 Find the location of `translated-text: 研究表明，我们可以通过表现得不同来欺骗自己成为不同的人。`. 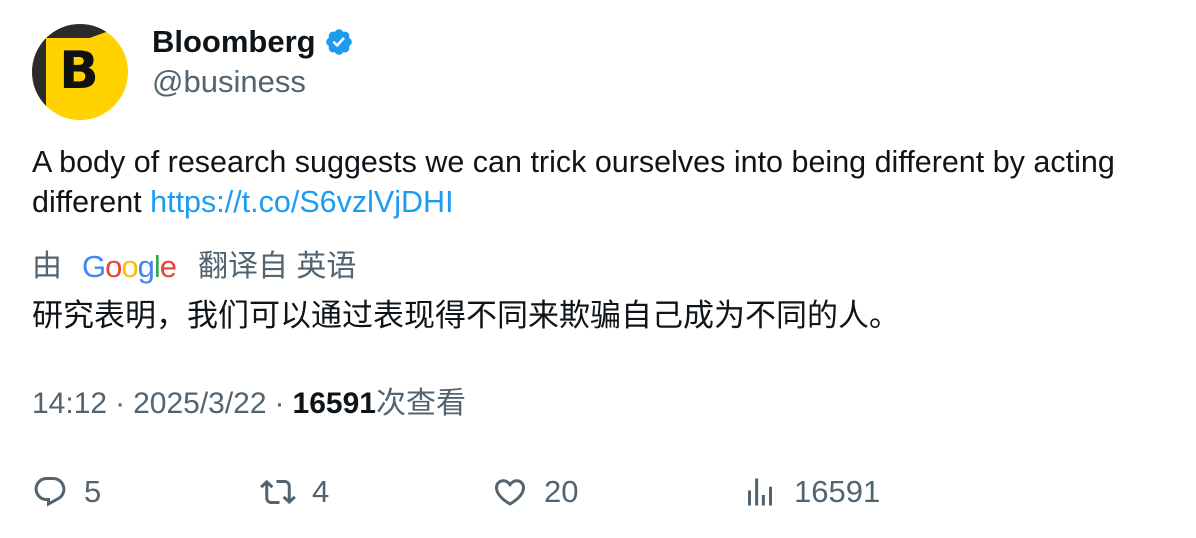

translated-text: 研究表明，我们可以通过表现得不同来欺骗自己成为不同的人。 is located at coordinates (466, 315).